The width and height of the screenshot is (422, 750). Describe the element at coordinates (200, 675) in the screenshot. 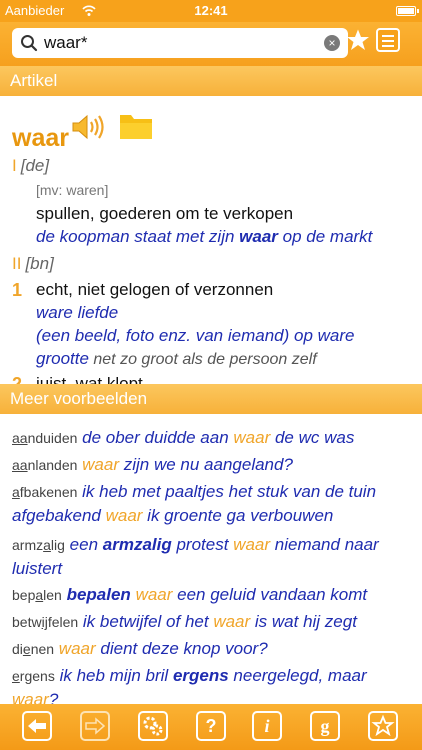

I see `example-text: ergens` at that location.